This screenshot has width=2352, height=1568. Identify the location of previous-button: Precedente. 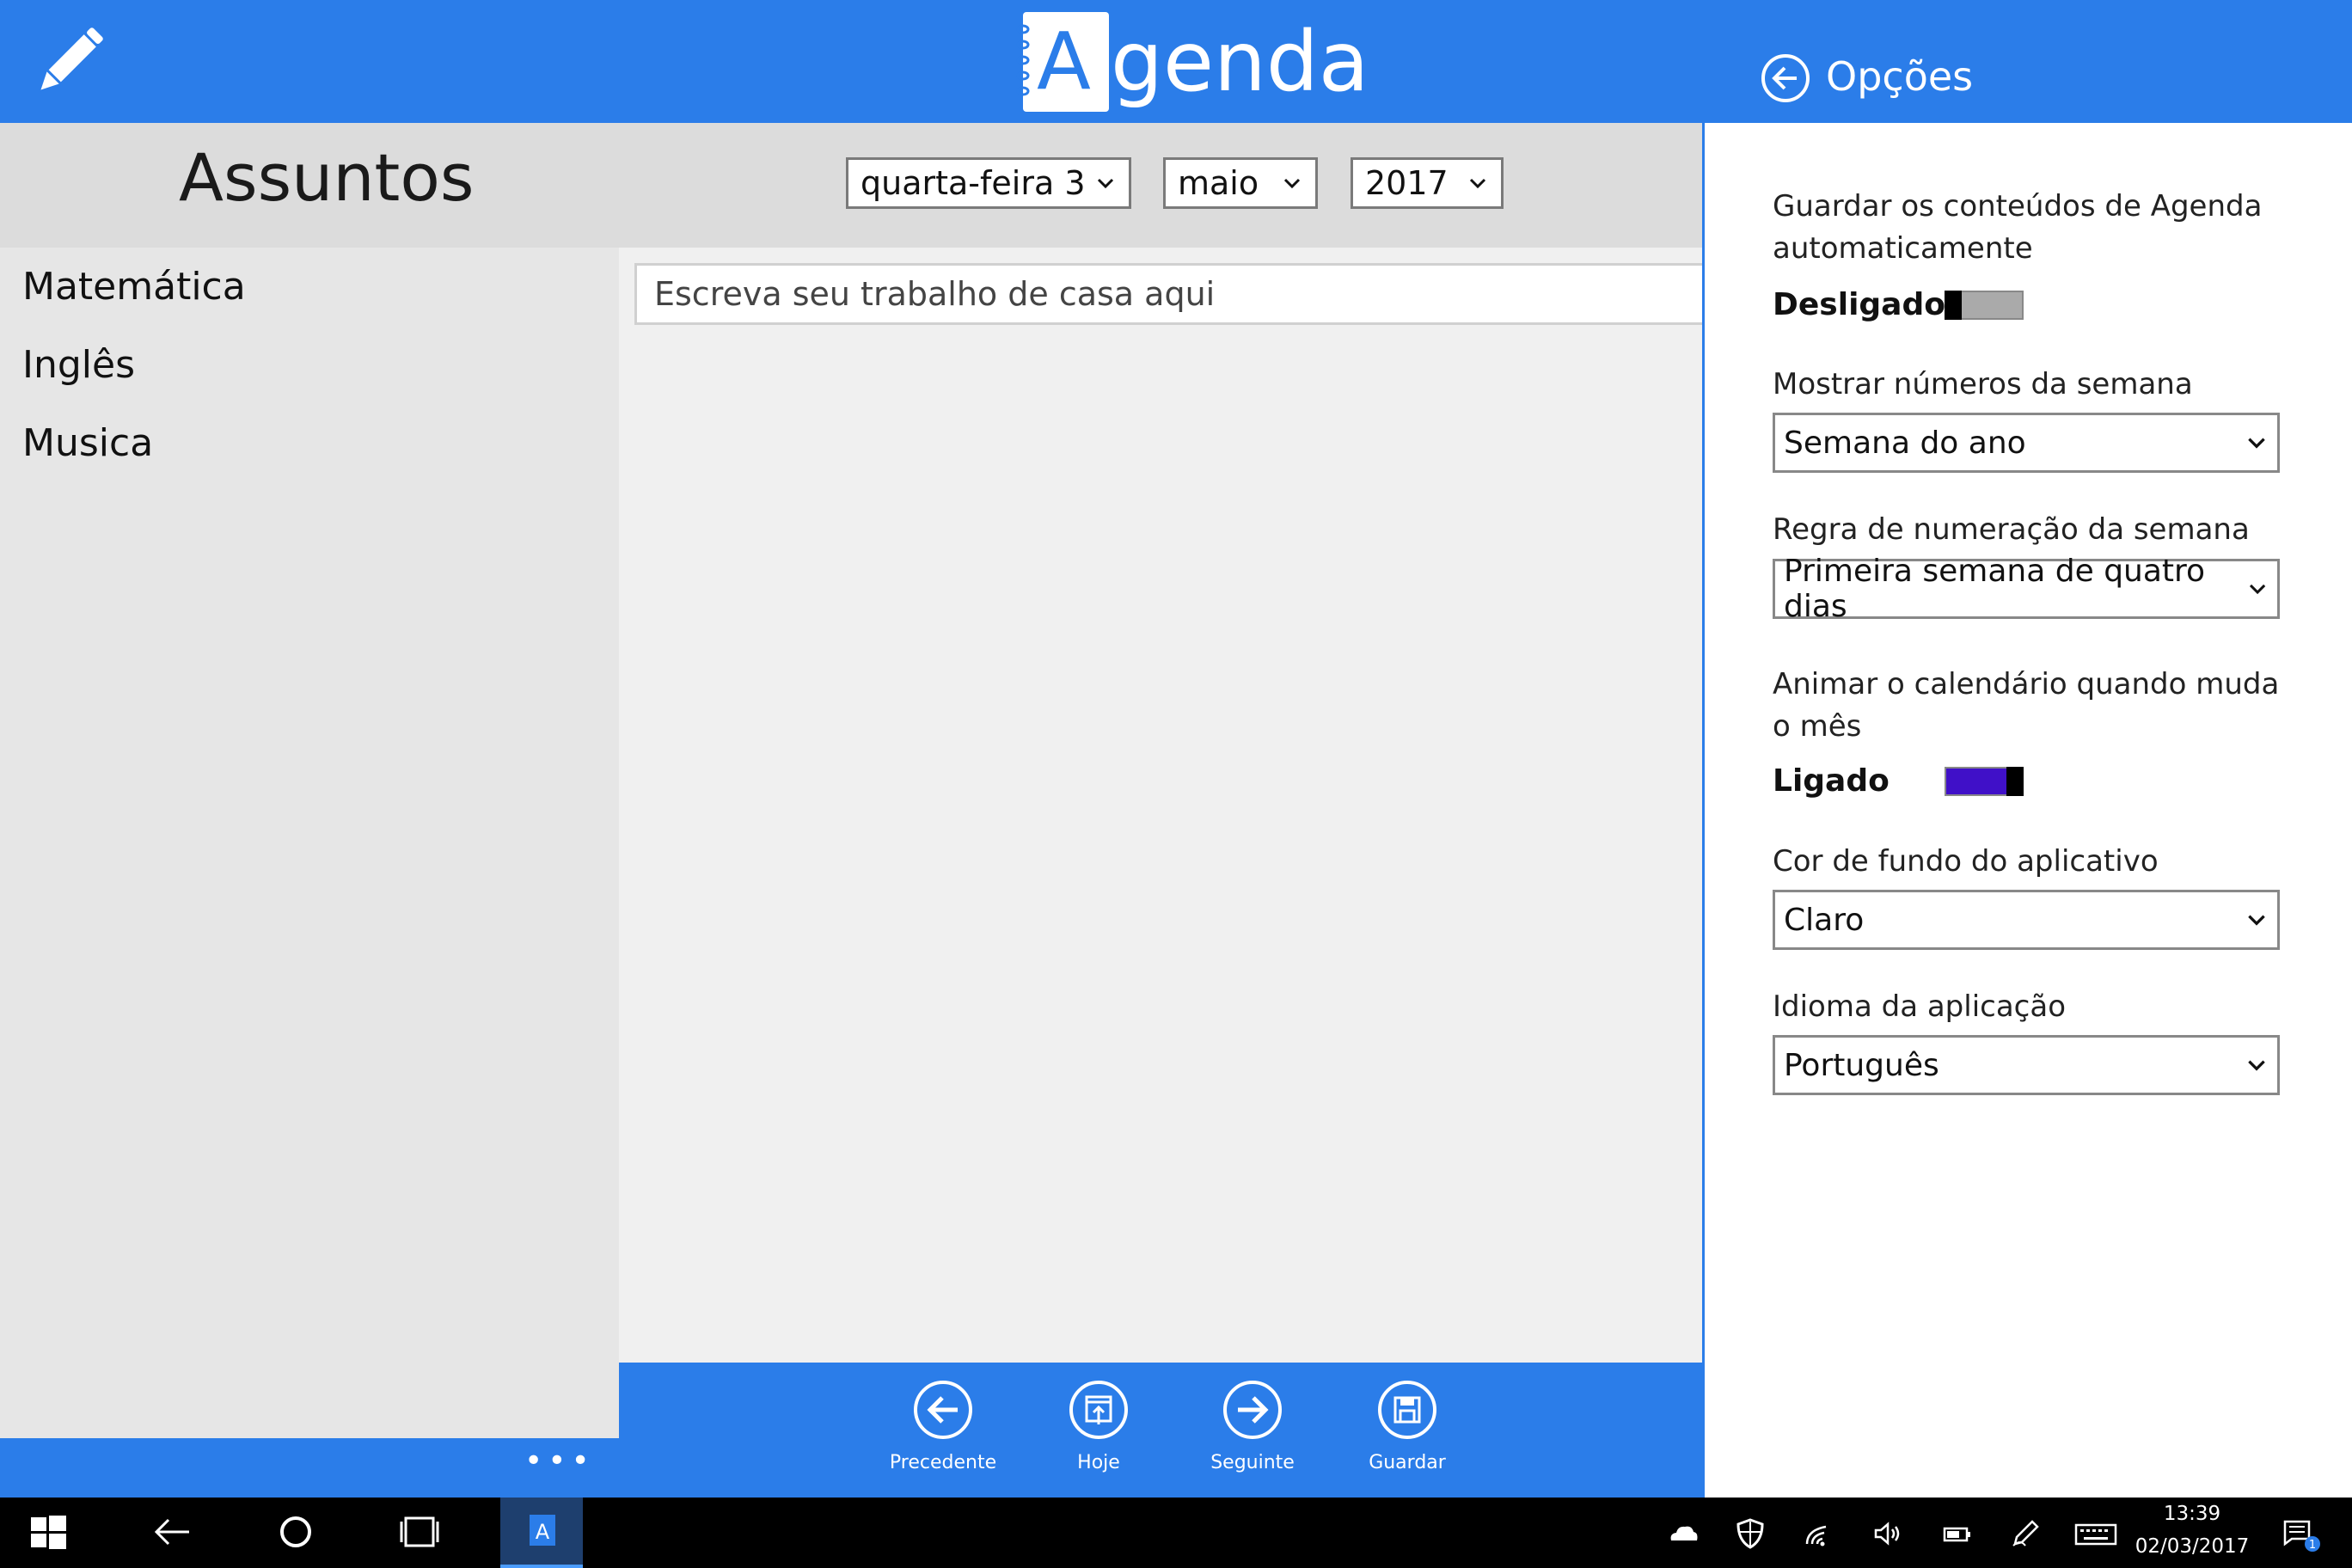
(943, 1426).